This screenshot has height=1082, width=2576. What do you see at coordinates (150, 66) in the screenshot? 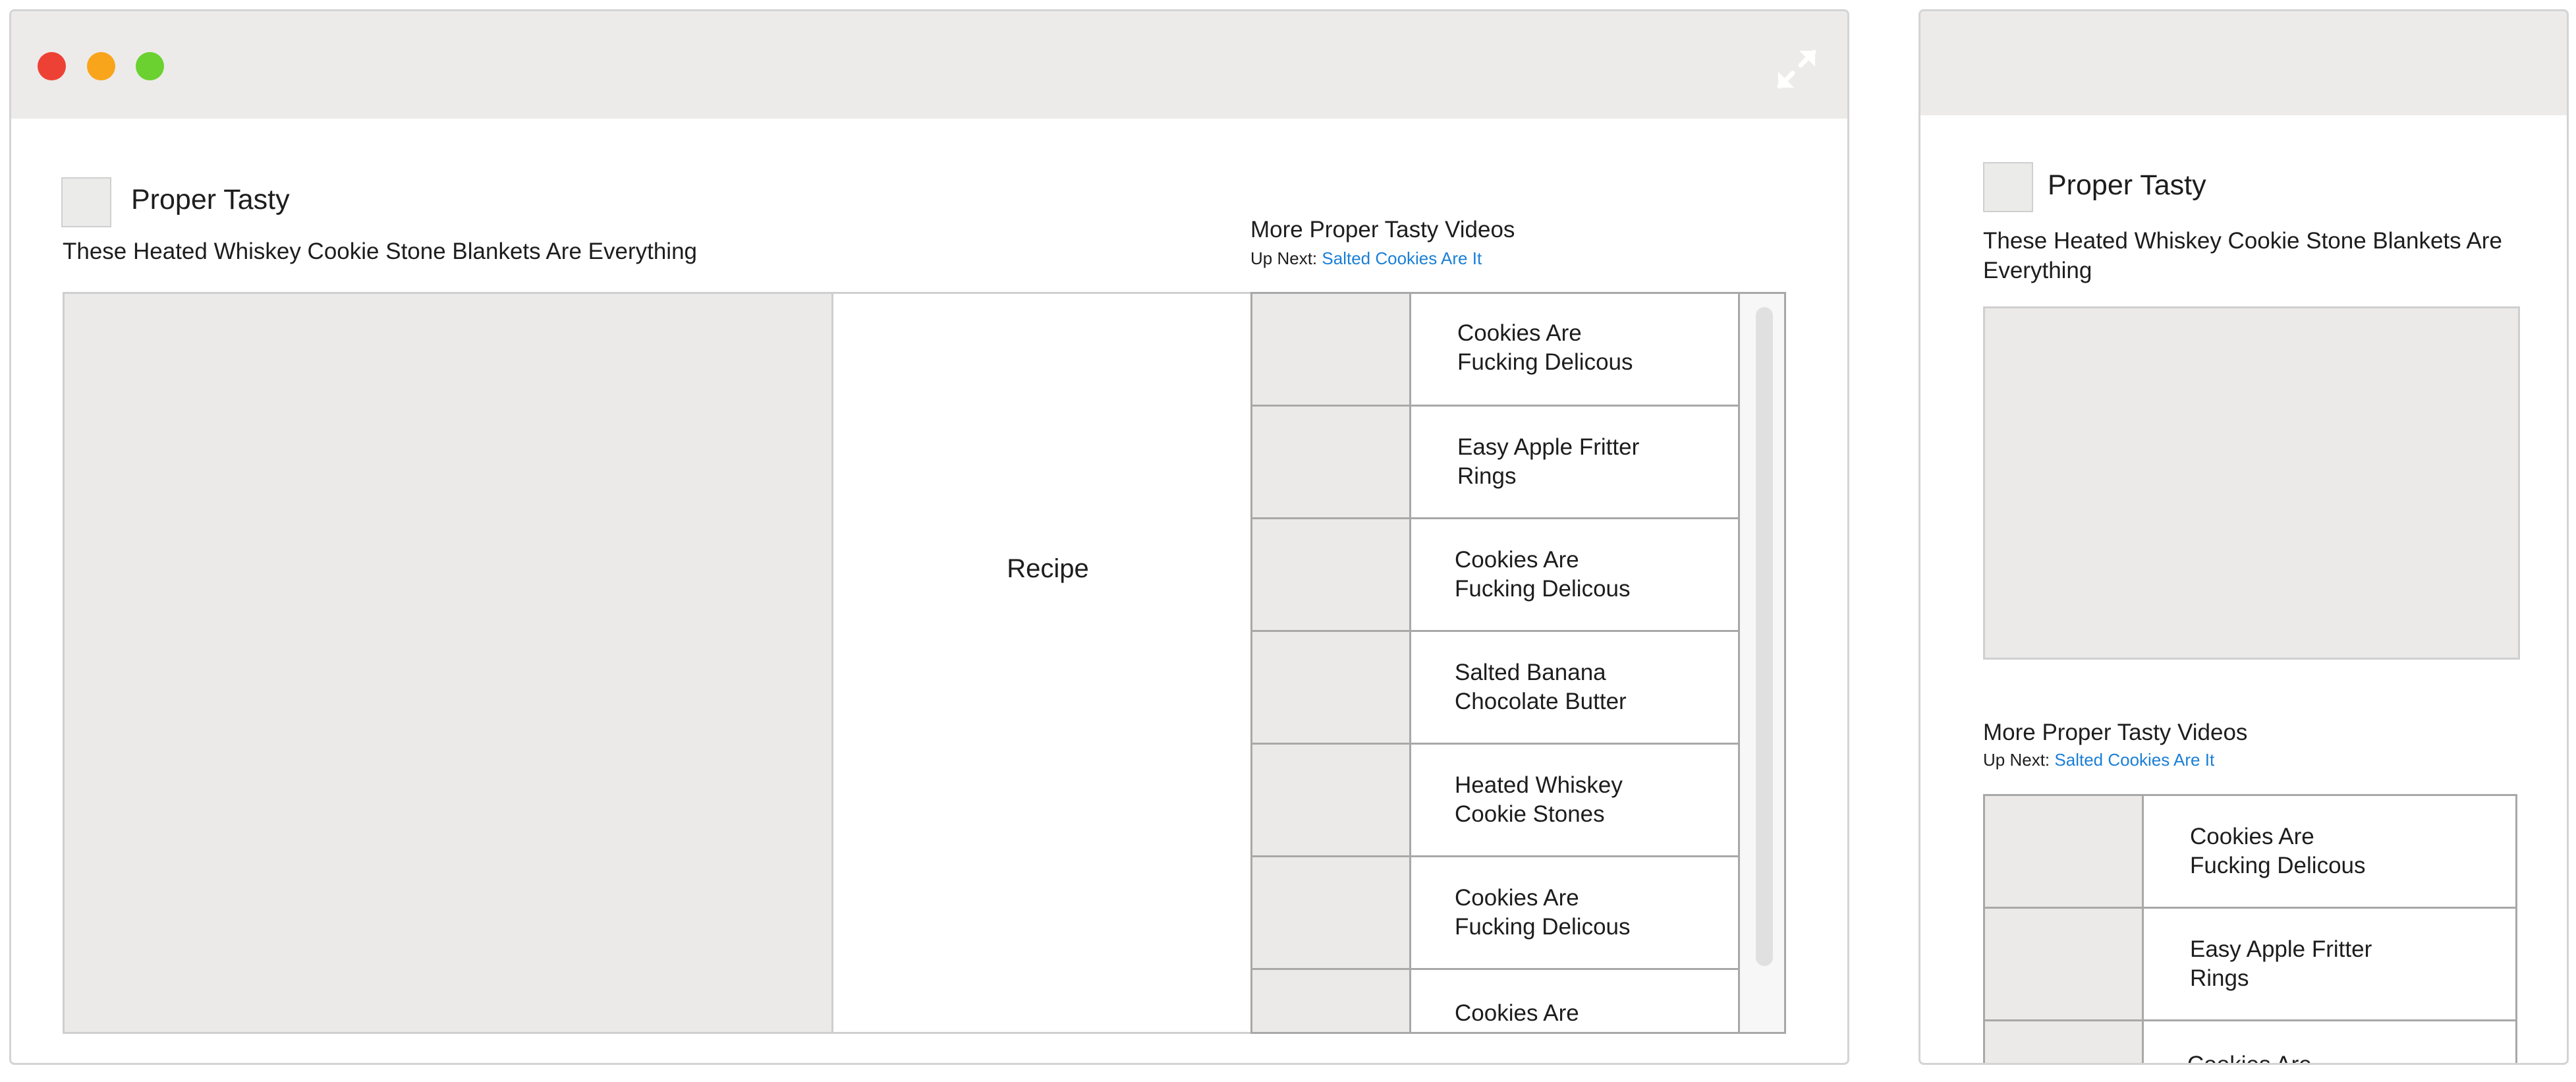
I see `maximize-button` at bounding box center [150, 66].